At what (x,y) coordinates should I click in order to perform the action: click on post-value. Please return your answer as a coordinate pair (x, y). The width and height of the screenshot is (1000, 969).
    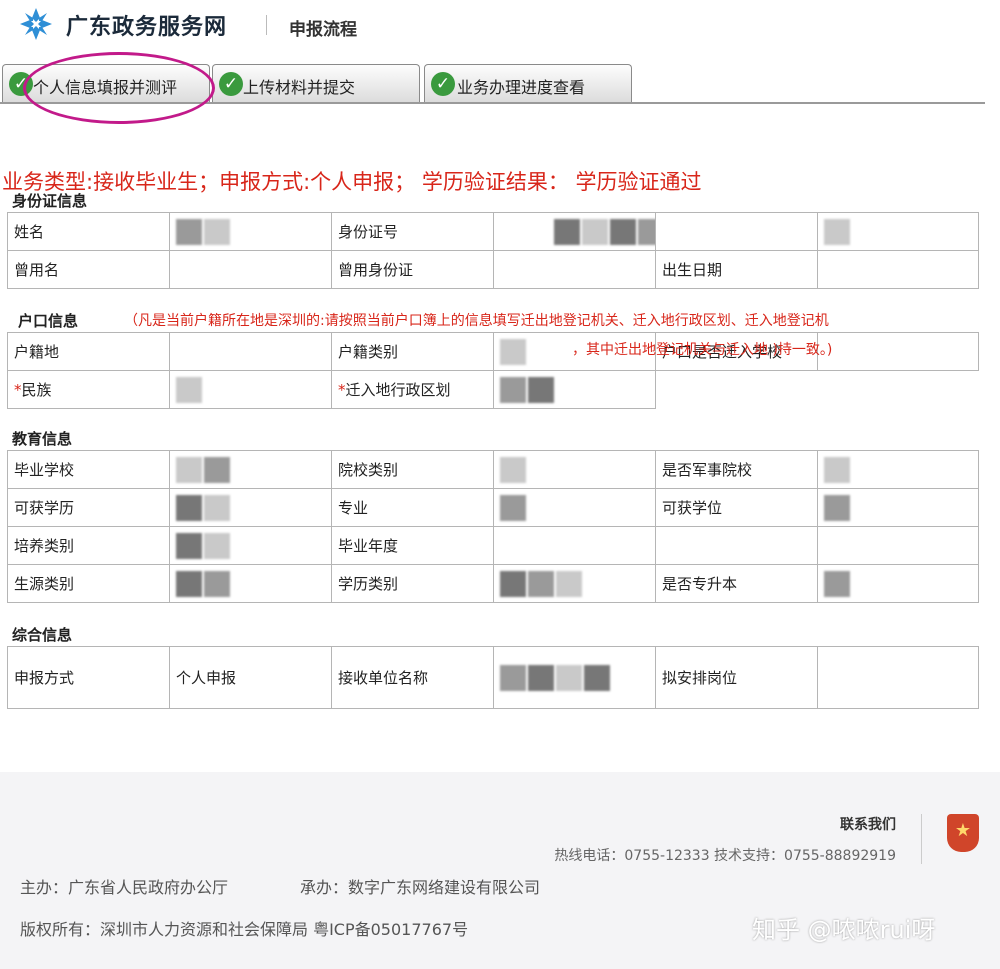
    Looking at the image, I should click on (898, 677).